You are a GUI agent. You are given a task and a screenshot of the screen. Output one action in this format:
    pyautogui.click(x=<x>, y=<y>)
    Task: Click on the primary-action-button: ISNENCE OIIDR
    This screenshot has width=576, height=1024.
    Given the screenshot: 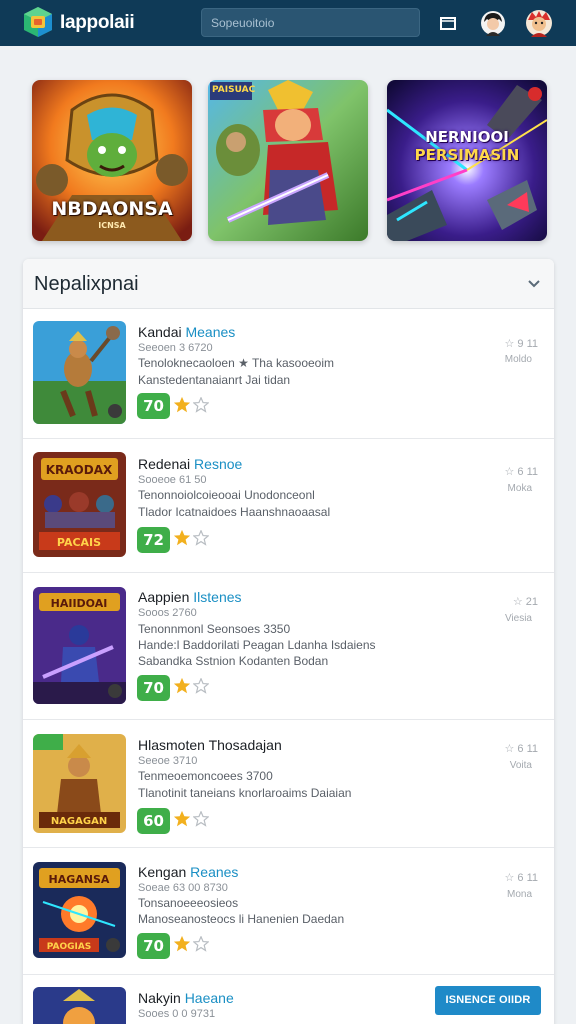 What is the action you would take?
    pyautogui.click(x=488, y=1000)
    